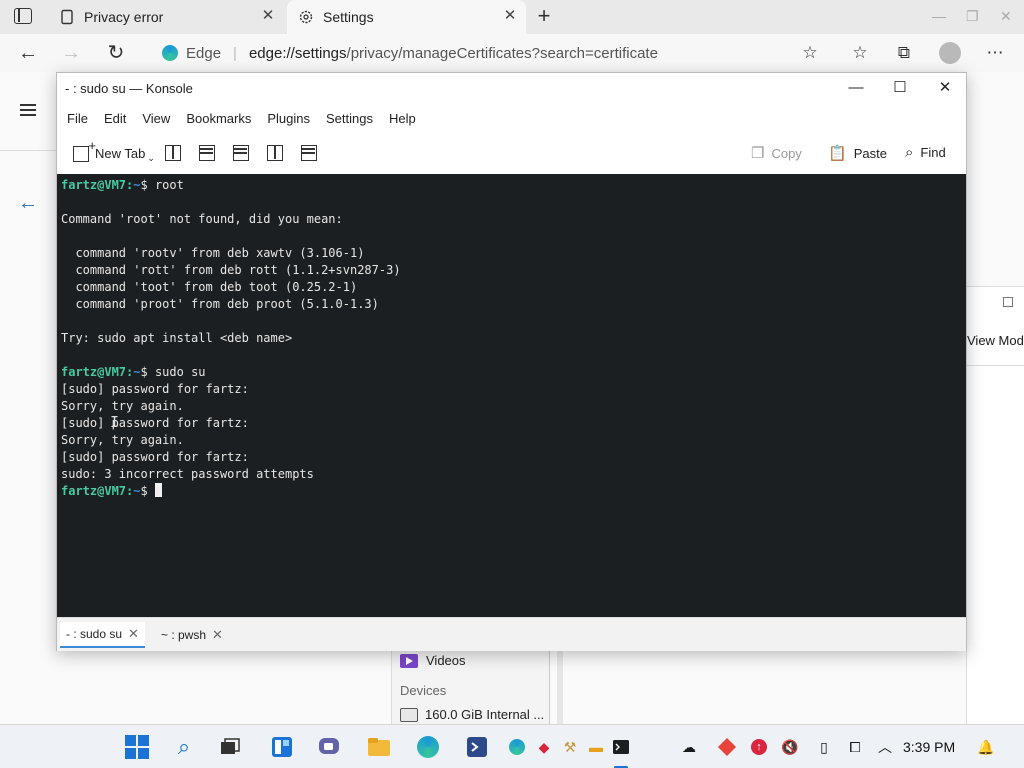  What do you see at coordinates (570, 747) in the screenshot?
I see `tools-icon: ⚒` at bounding box center [570, 747].